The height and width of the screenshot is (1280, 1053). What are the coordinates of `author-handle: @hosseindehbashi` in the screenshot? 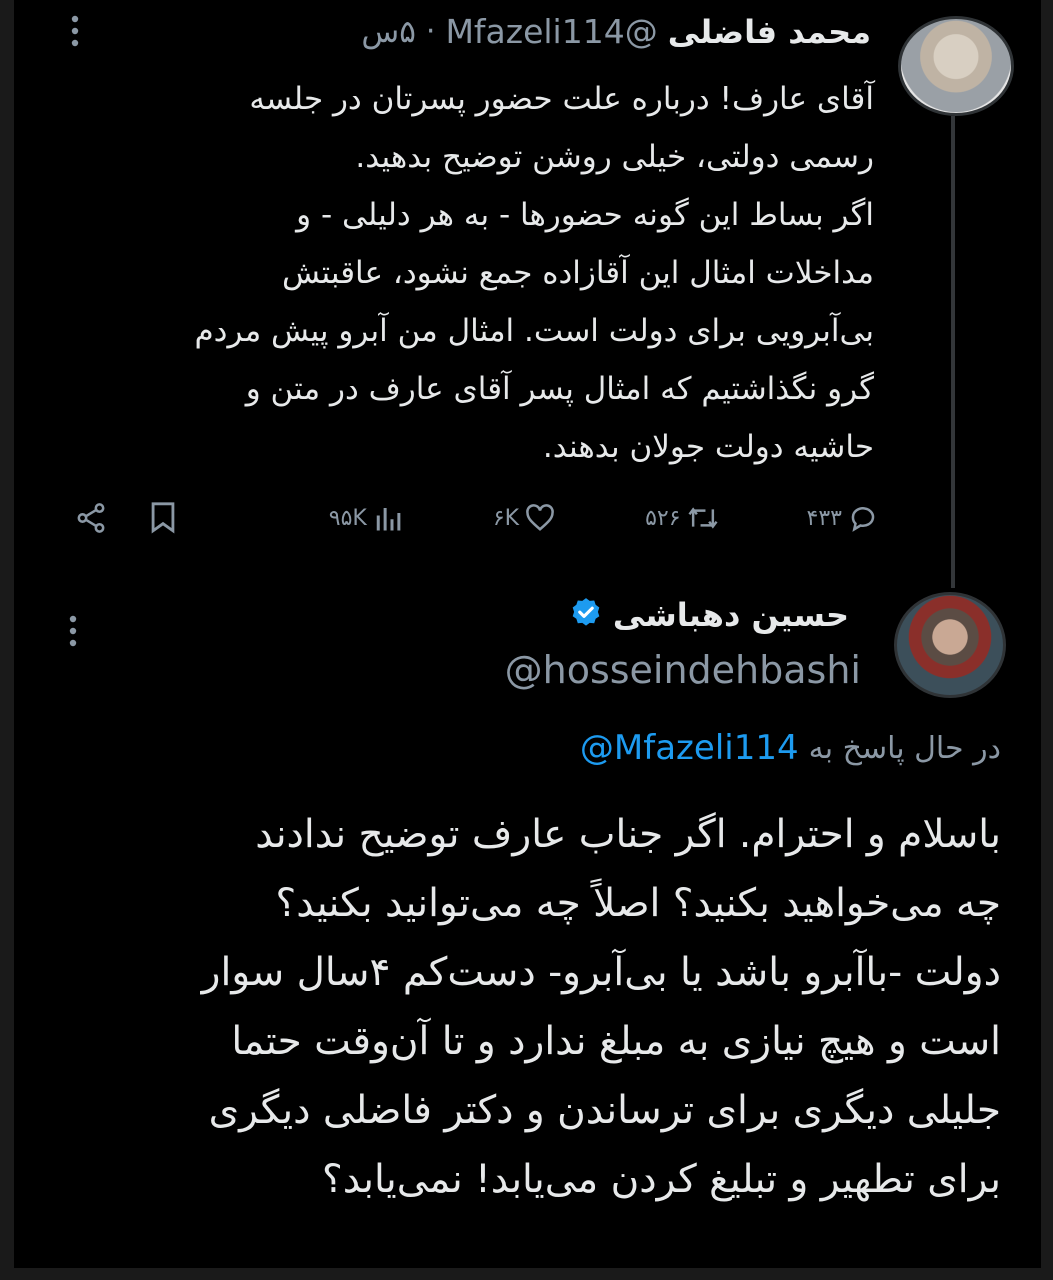 It's located at (683, 670).